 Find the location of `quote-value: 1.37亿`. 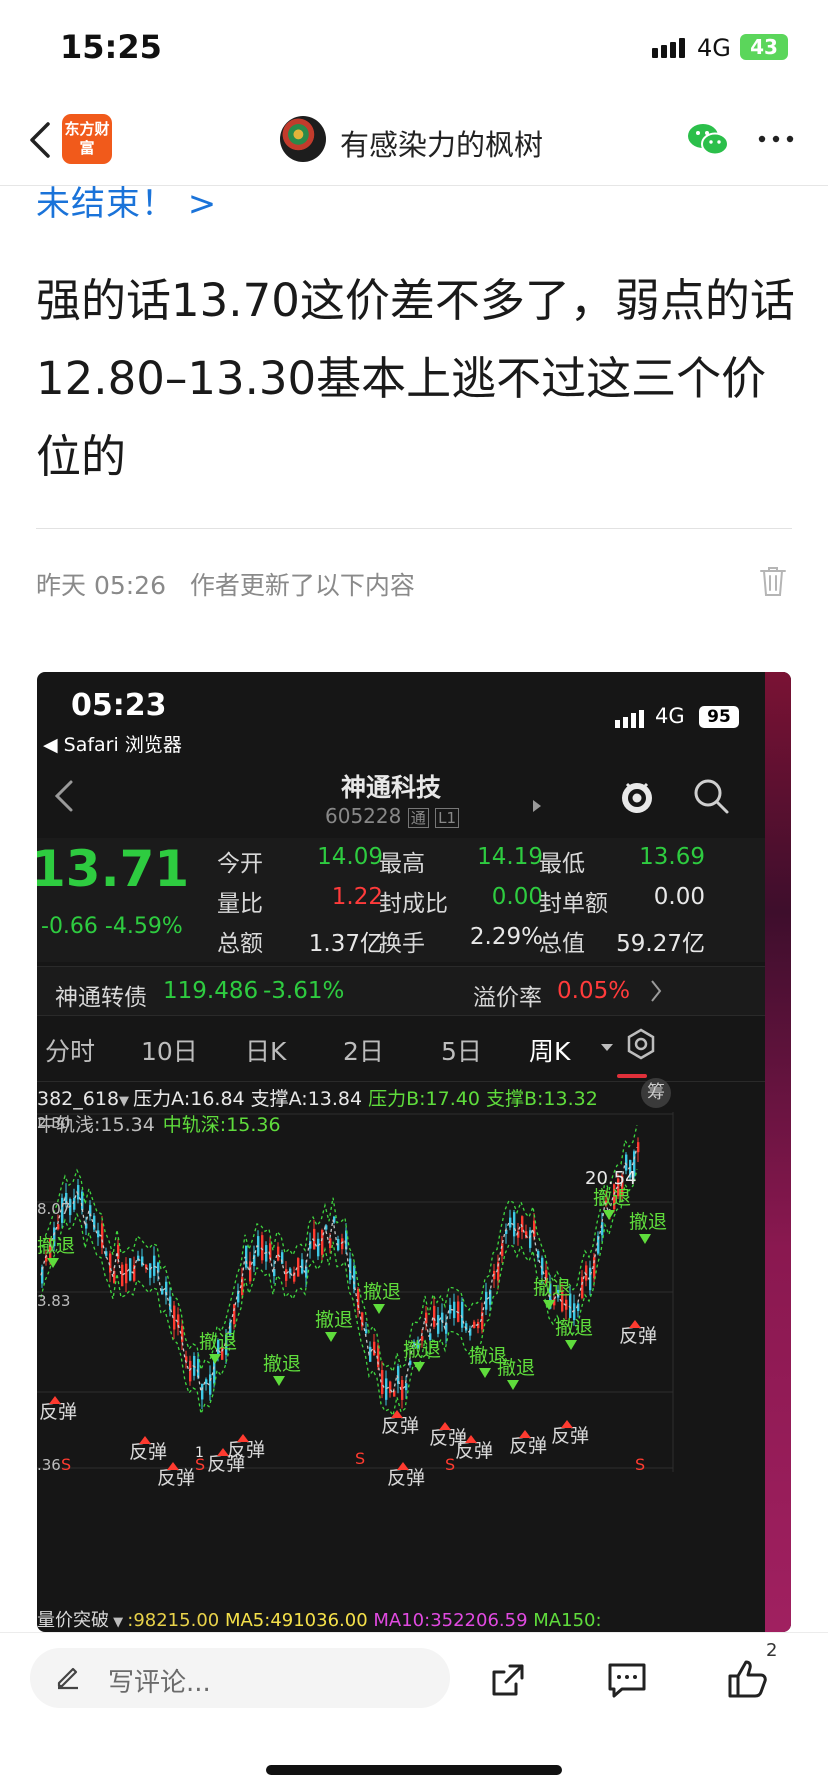

quote-value: 1.37亿 is located at coordinates (345, 944).